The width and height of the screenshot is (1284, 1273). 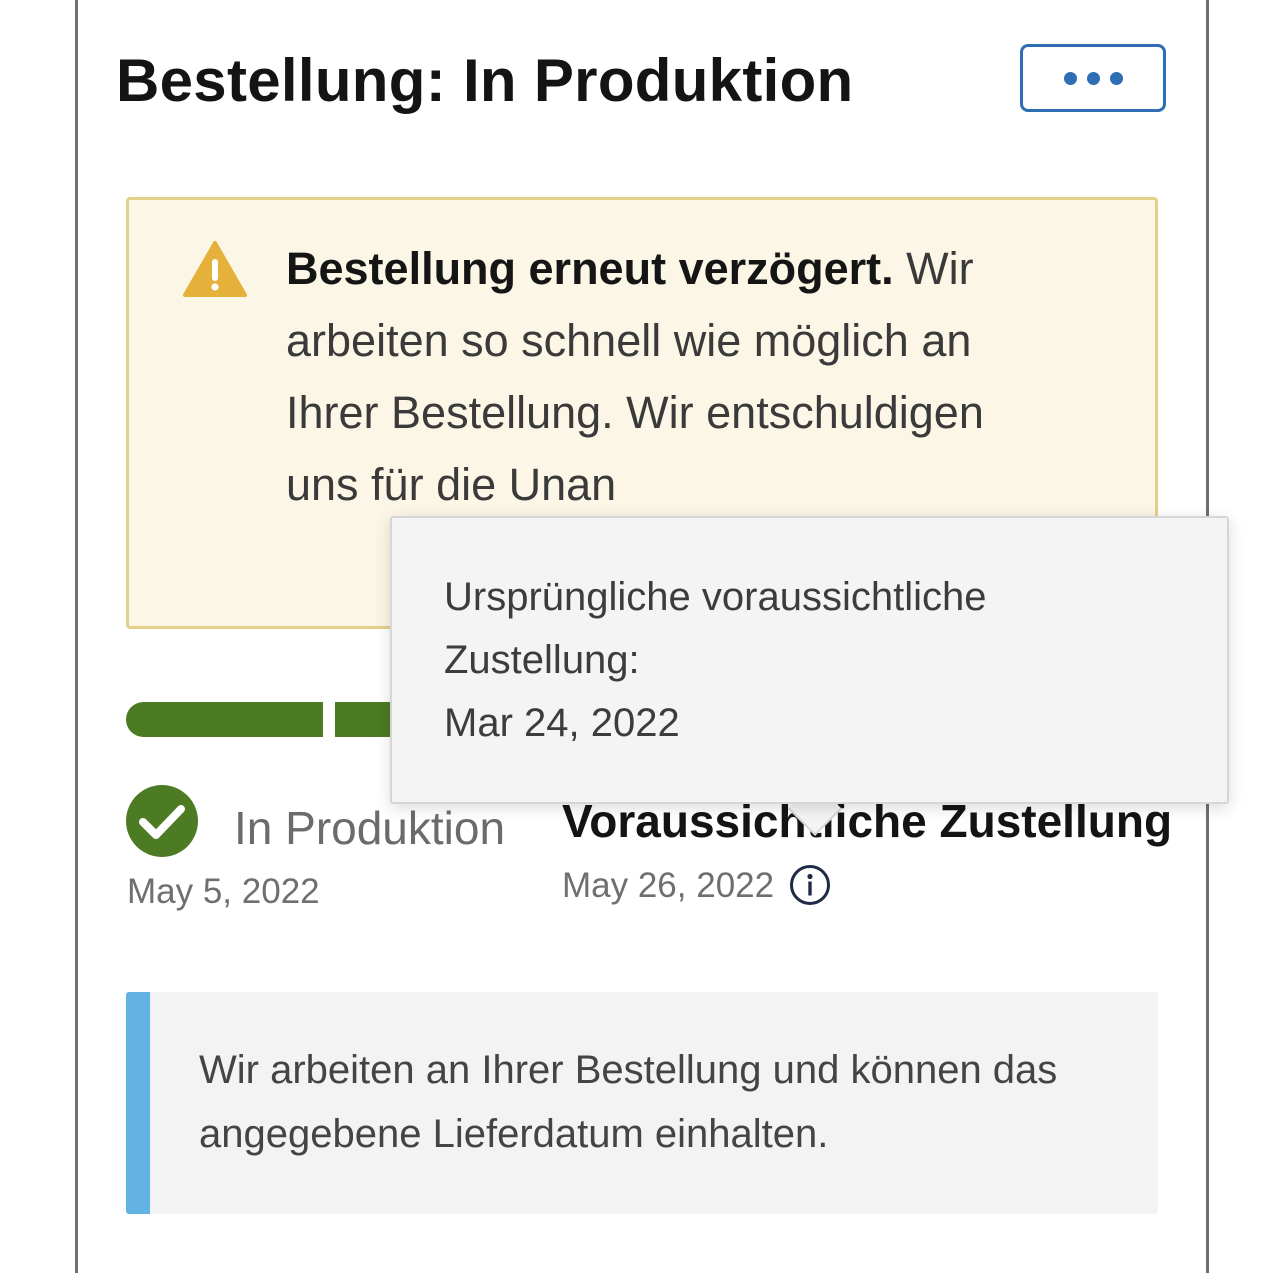 I want to click on progress-segment-complete, so click(x=224, y=719).